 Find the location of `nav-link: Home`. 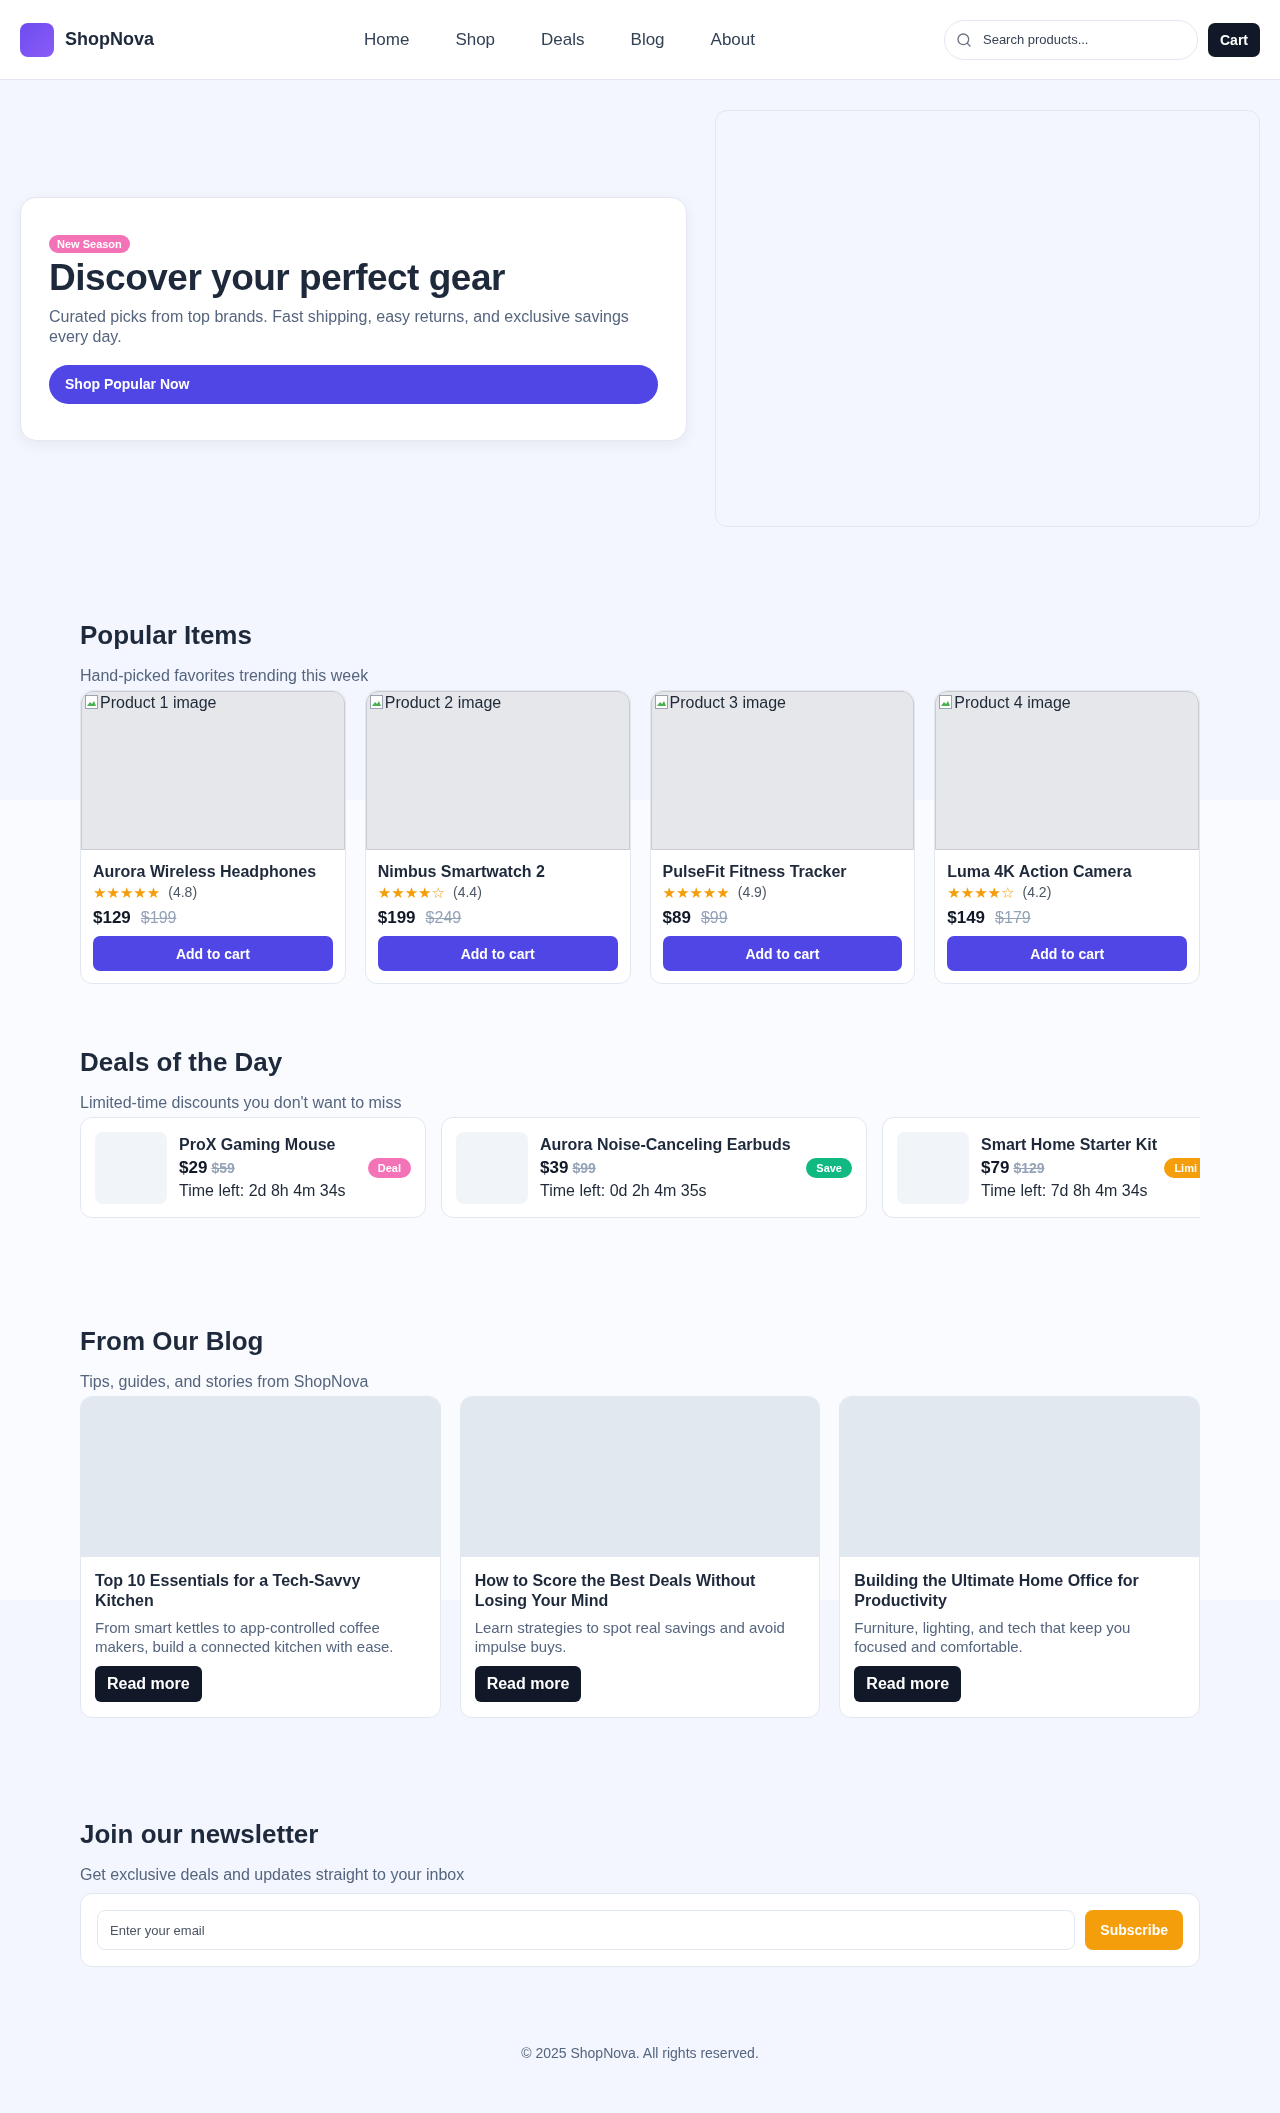

nav-link: Home is located at coordinates (387, 39).